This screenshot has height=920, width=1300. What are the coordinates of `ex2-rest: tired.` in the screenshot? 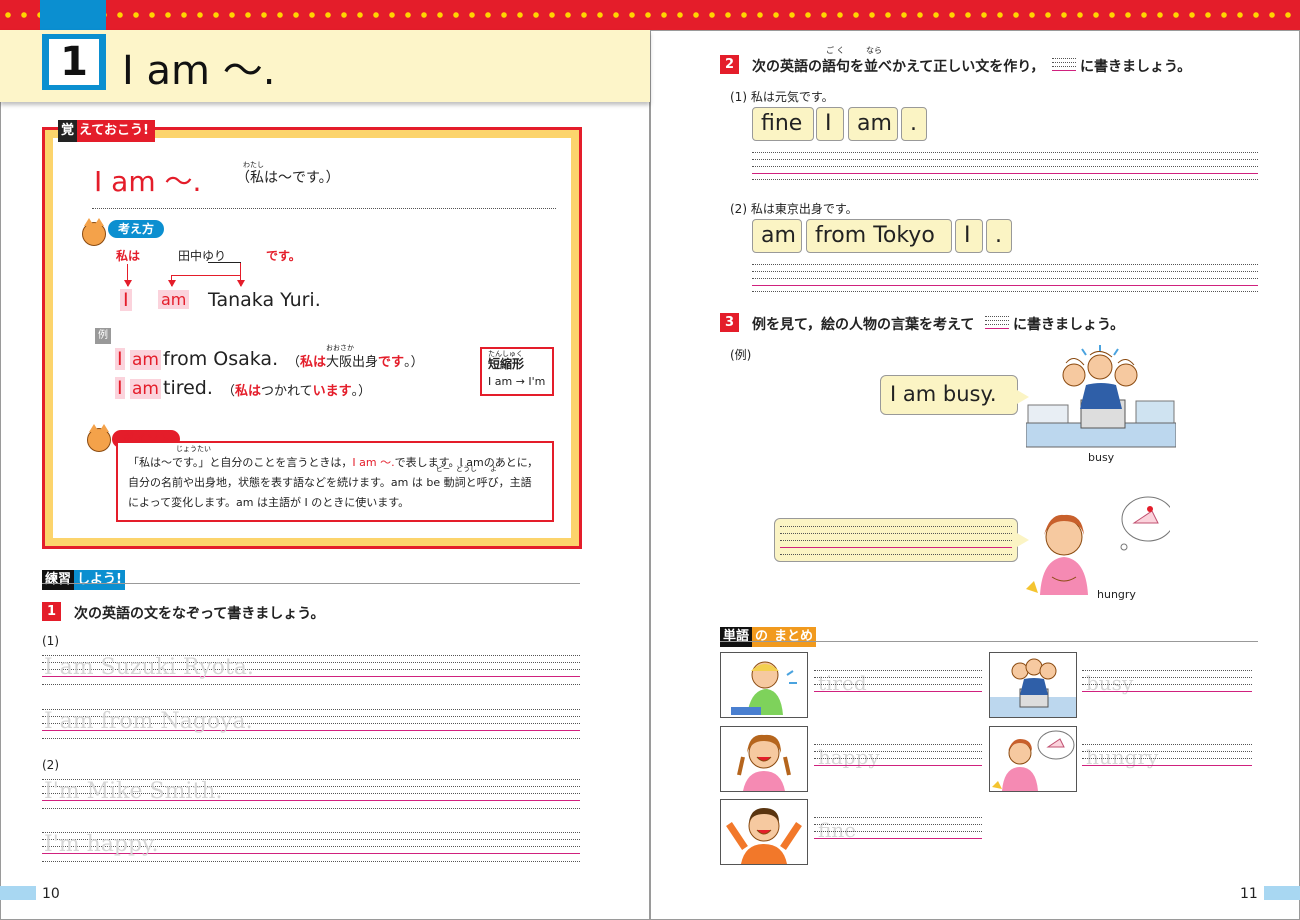 It's located at (188, 388).